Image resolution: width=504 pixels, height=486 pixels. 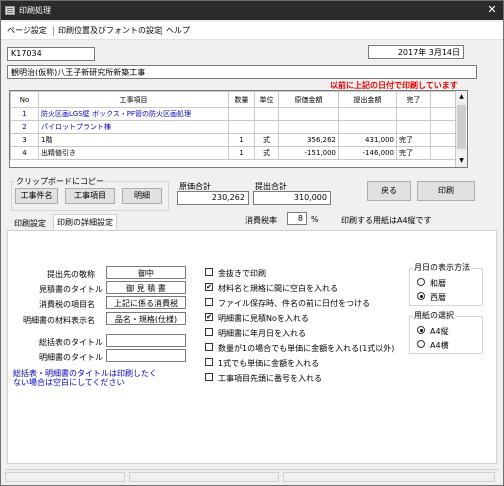 What do you see at coordinates (85, 222) in the screenshot?
I see `tab-print-details: 印刷の詳細設定` at bounding box center [85, 222].